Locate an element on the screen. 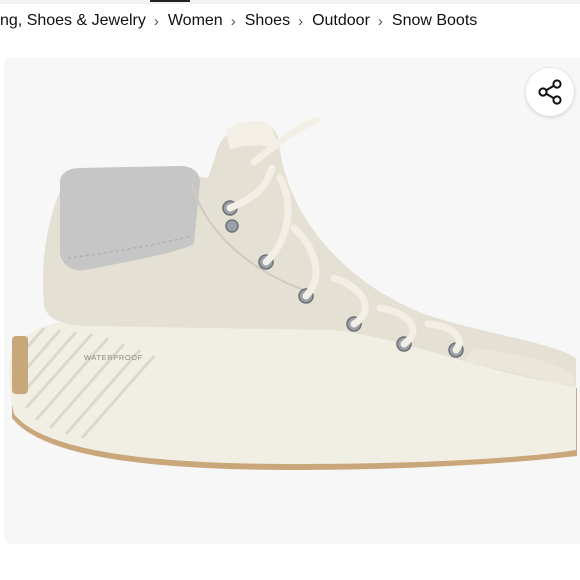 Image resolution: width=580 pixels, height=580 pixels. breadcrumb-item-shoes: Shoes is located at coordinates (267, 21).